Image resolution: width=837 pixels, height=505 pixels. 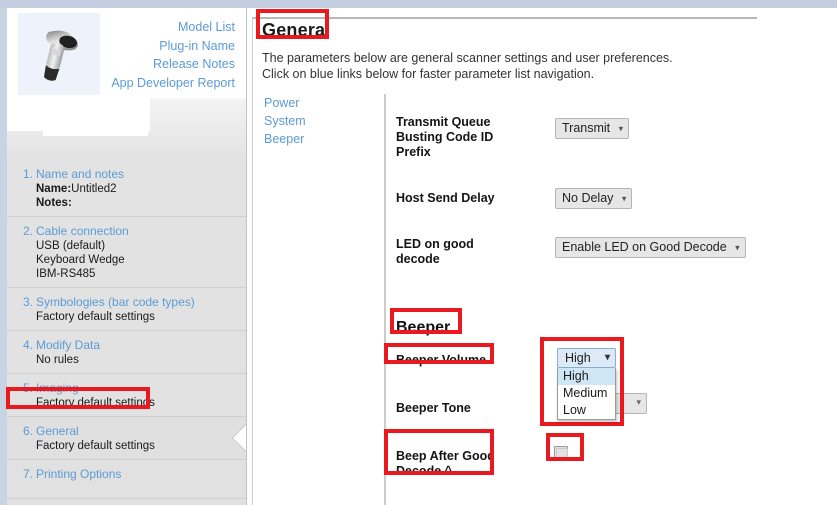 What do you see at coordinates (126, 431) in the screenshot?
I see `sidebar-item-title: 6. General` at bounding box center [126, 431].